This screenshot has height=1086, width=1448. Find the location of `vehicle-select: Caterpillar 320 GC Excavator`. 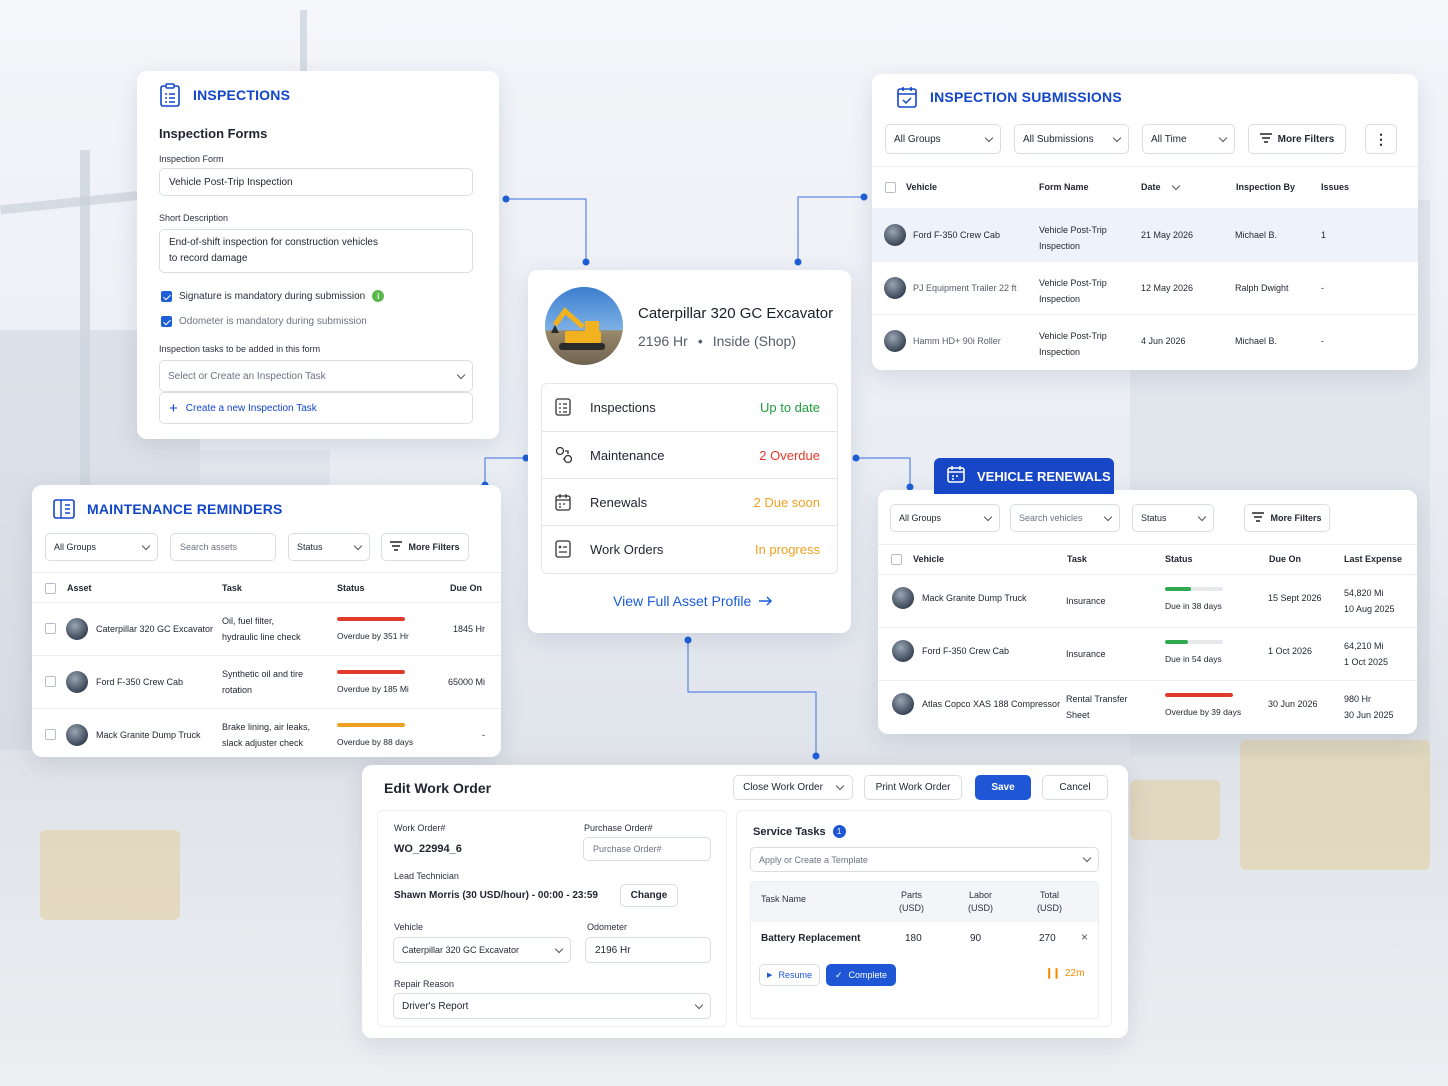

vehicle-select: Caterpillar 320 GC Excavator is located at coordinates (482, 950).